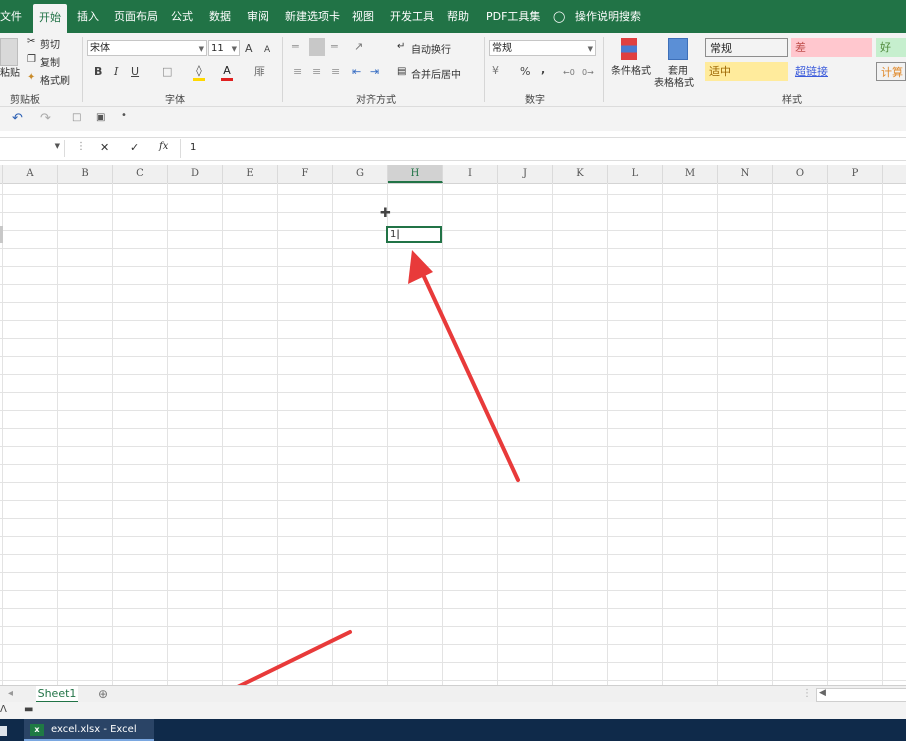 The image size is (906, 741). I want to click on sheet-tab-sheet1: Sheet1, so click(57, 694).